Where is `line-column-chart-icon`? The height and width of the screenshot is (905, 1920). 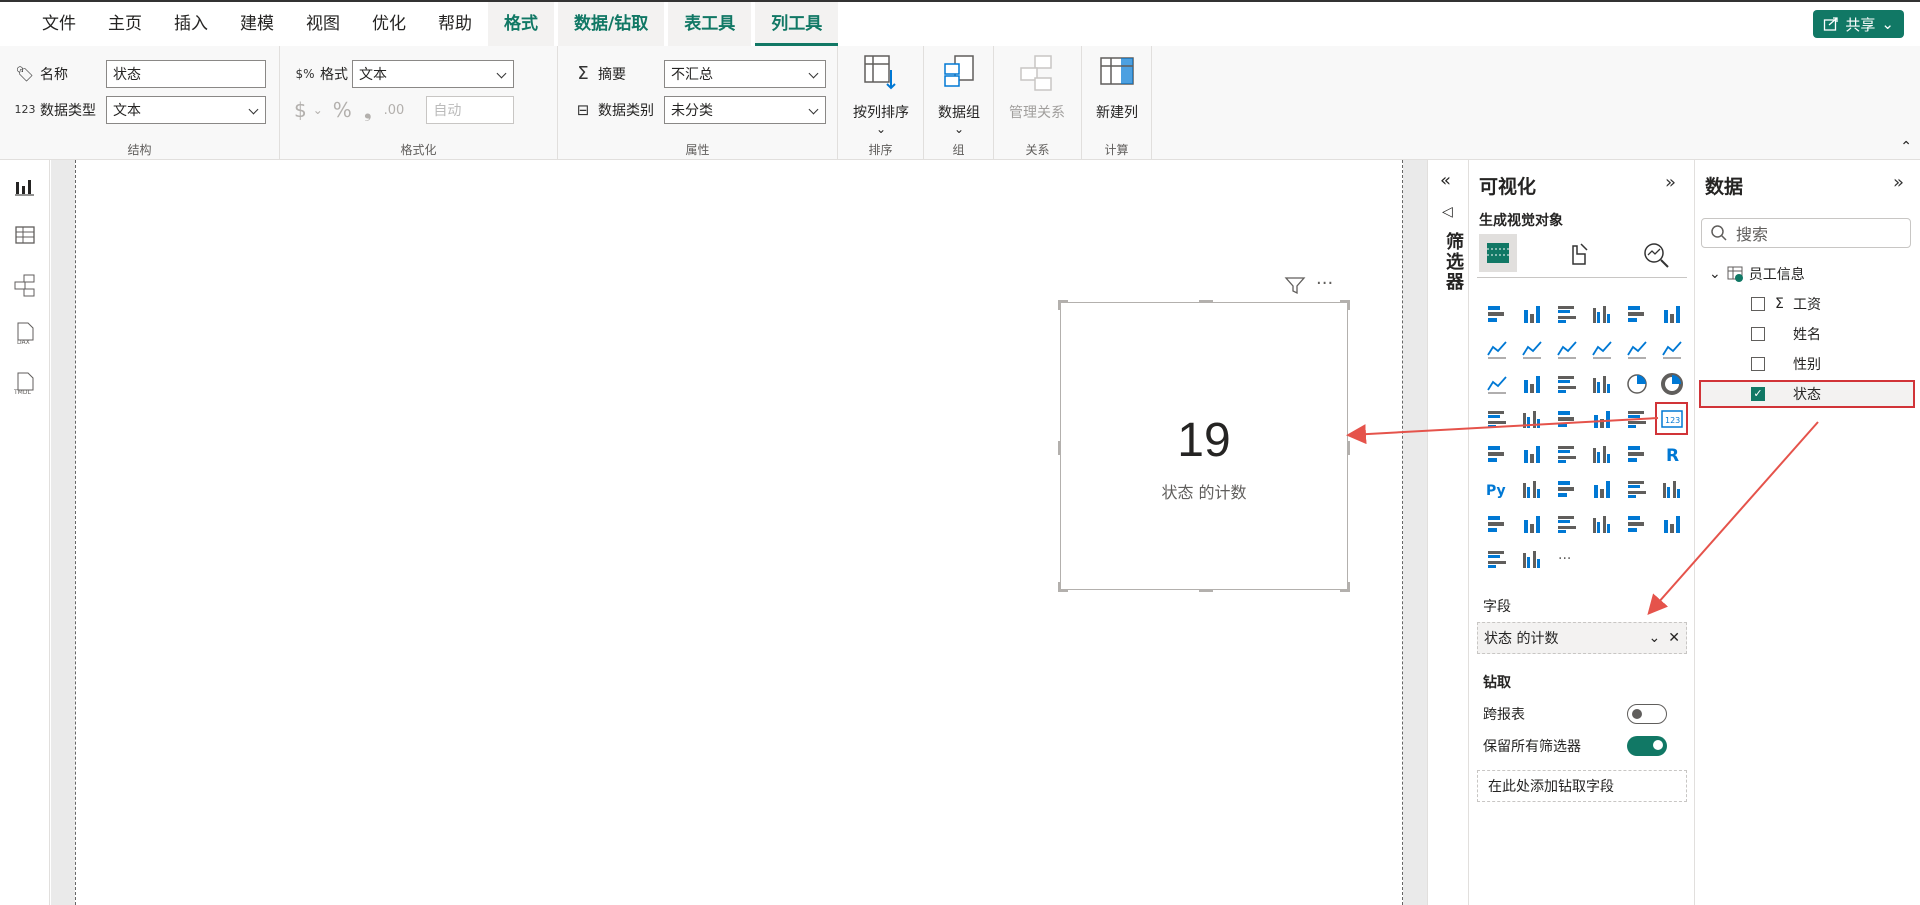 line-column-chart-icon is located at coordinates (1636, 348).